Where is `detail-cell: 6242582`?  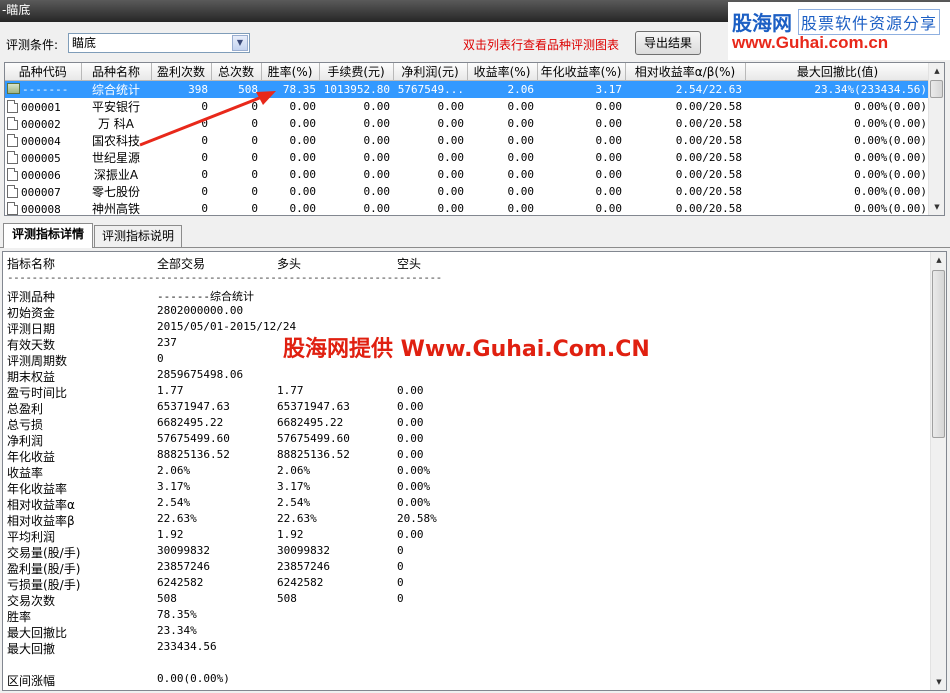 detail-cell: 6242582 is located at coordinates (300, 582).